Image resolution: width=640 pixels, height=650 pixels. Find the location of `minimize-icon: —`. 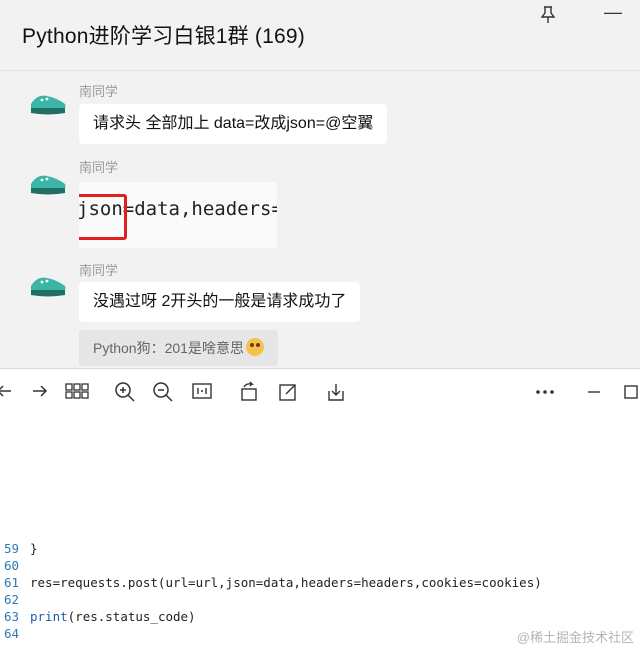

minimize-icon: — is located at coordinates (613, 12).